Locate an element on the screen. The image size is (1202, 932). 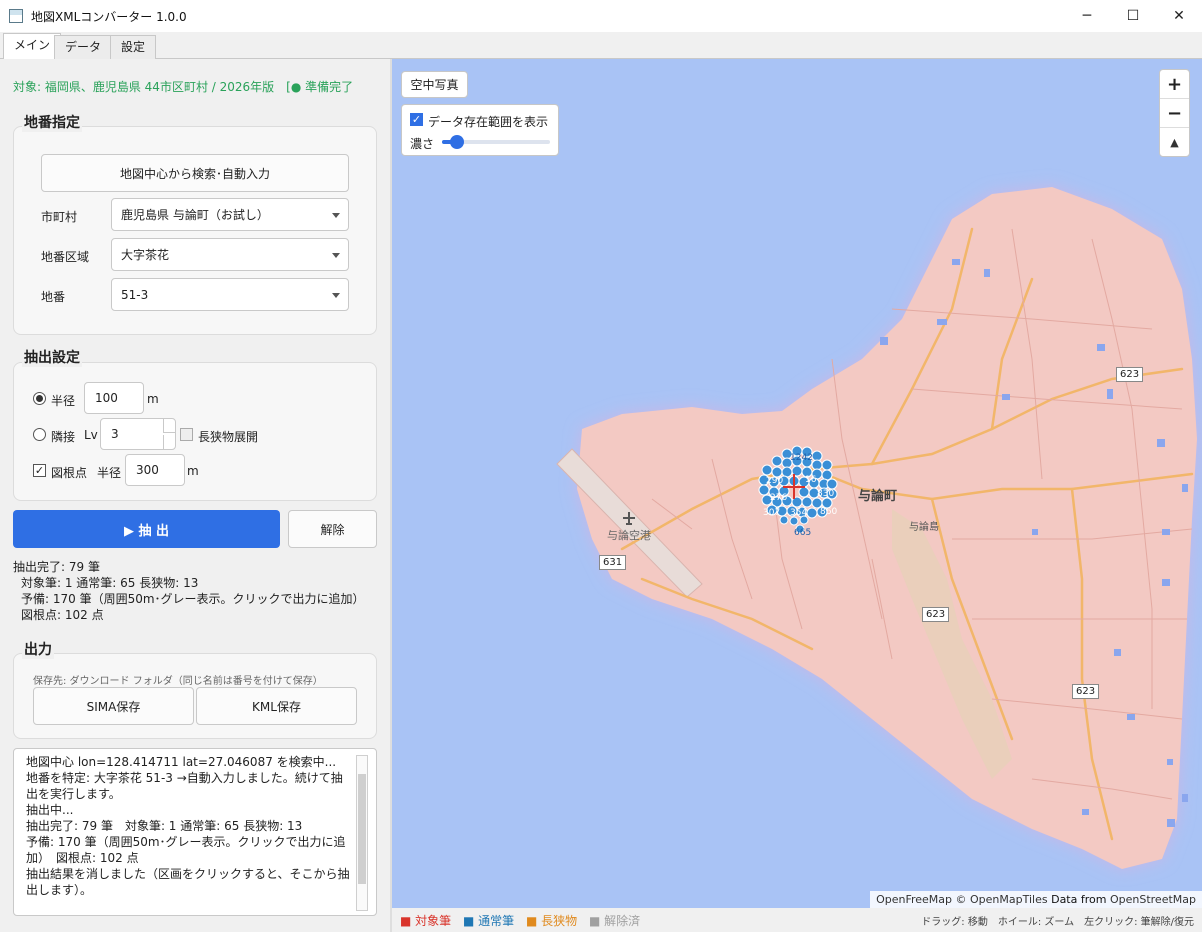
aerial-photo-button: 空中写真 is located at coordinates (434, 84).